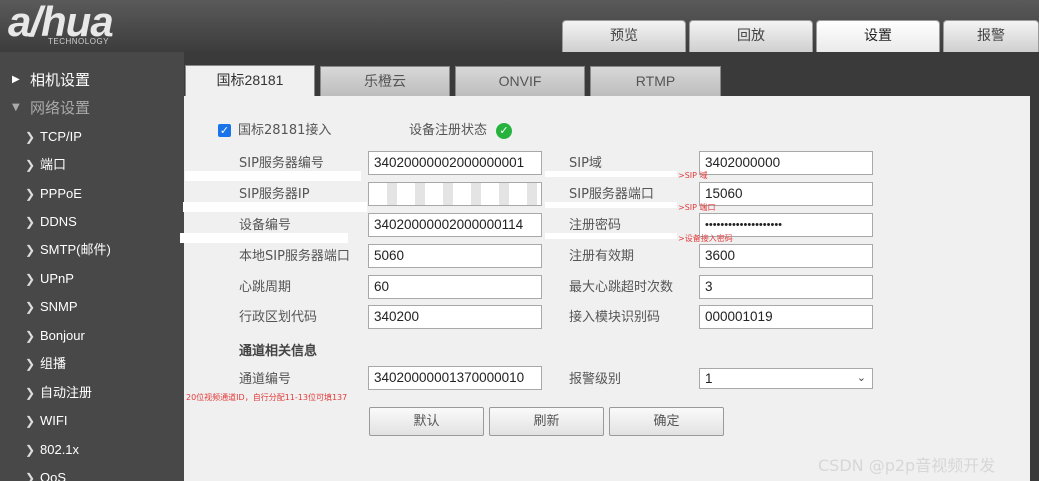  I want to click on subtab-gb28181: 国标28181, so click(250, 81).